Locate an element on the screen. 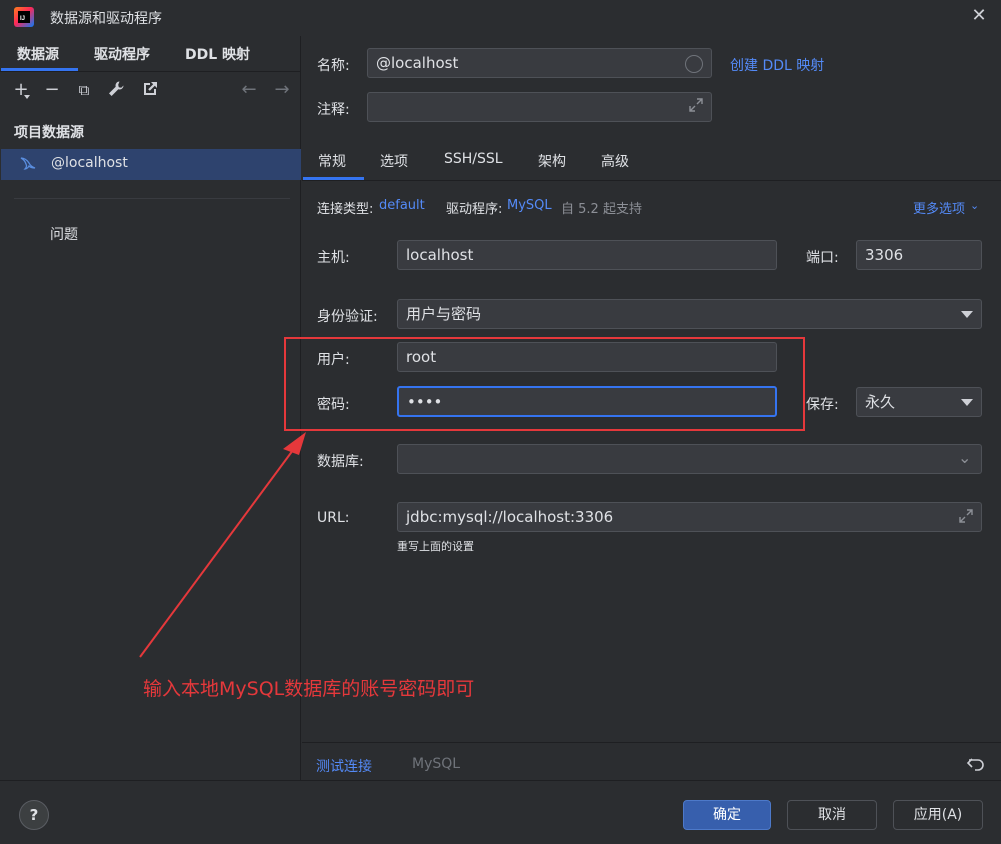 This screenshot has width=1001, height=844. mysql-dolphin-icon is located at coordinates (29, 164).